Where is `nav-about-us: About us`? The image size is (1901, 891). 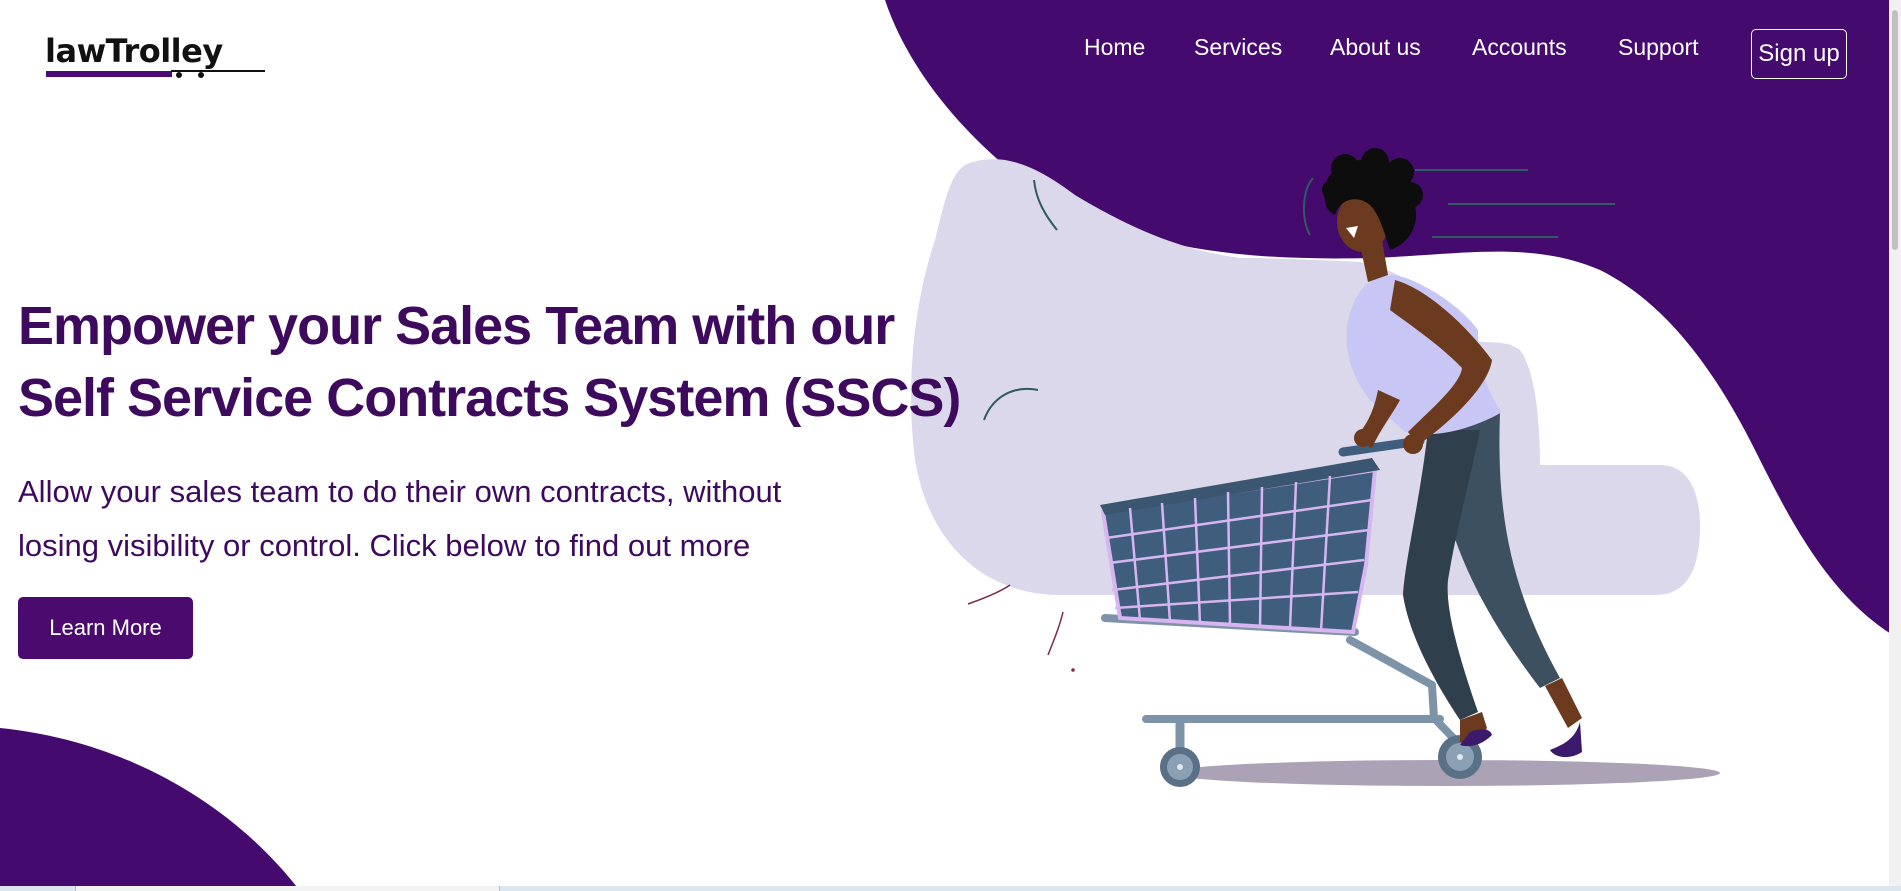
nav-about-us: About us is located at coordinates (1375, 47).